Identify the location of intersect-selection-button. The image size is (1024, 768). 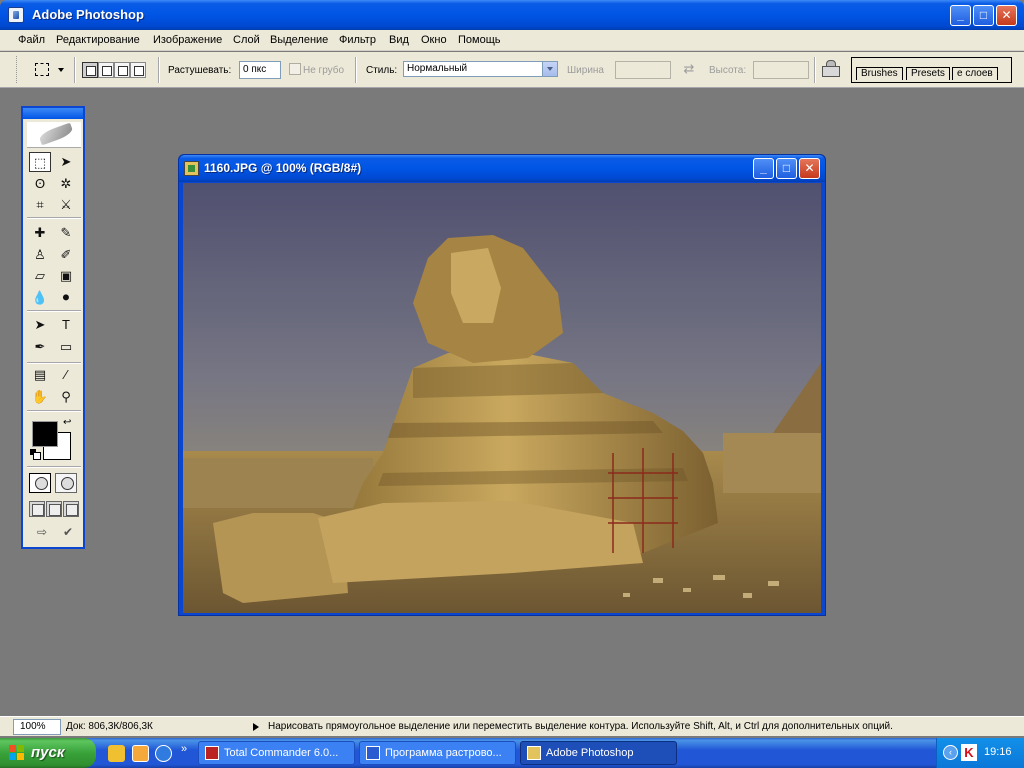
(138, 70).